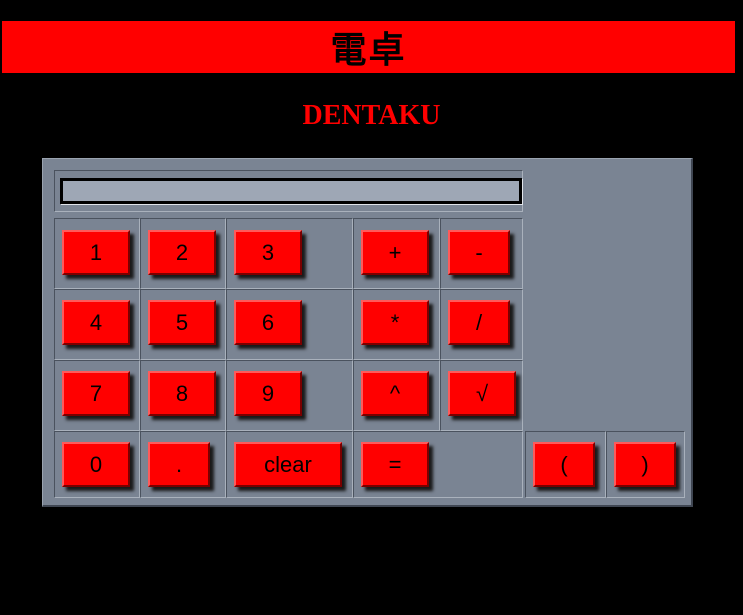 The width and height of the screenshot is (743, 615). I want to click on cell-2: 2, so click(183, 253).